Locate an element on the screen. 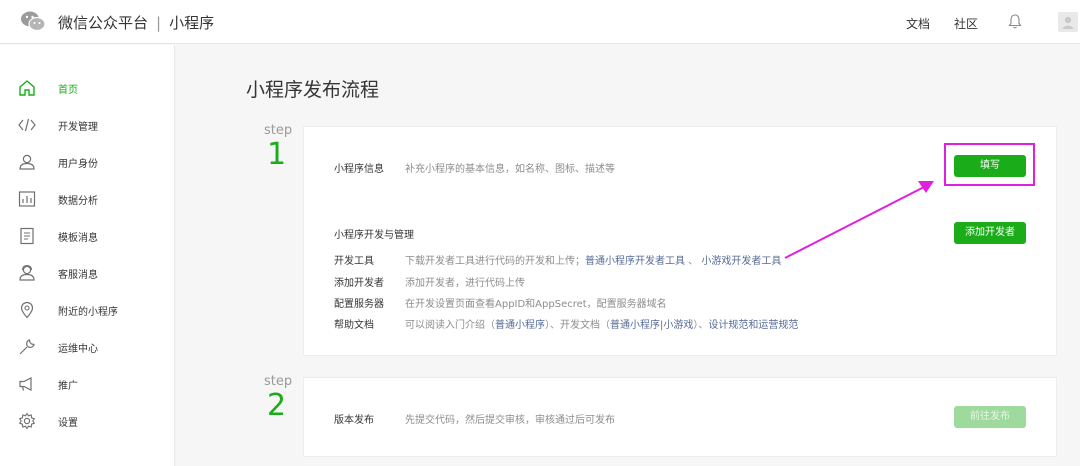  server-config-desc: 在开发设置页面查看AppID和AppSecret，配置服务器域名 is located at coordinates (536, 304).